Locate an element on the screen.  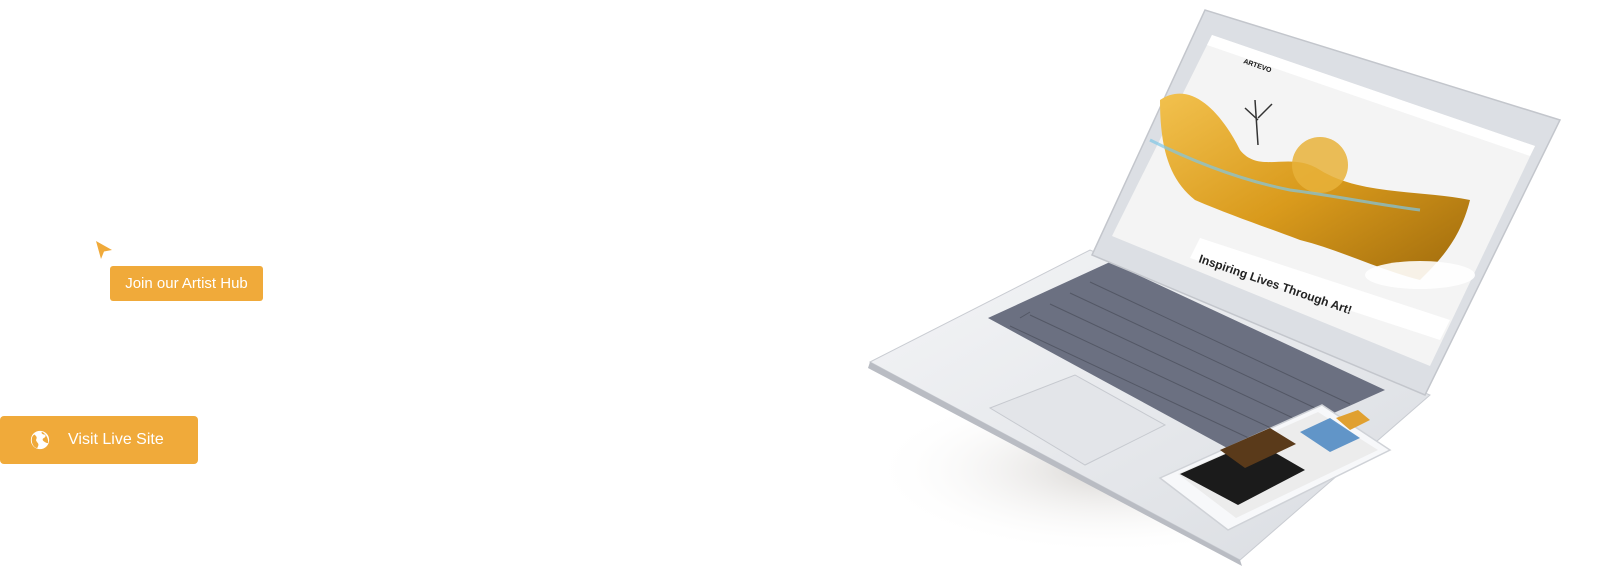
visit-live-site-label: Visit Live Site is located at coordinates (116, 439).